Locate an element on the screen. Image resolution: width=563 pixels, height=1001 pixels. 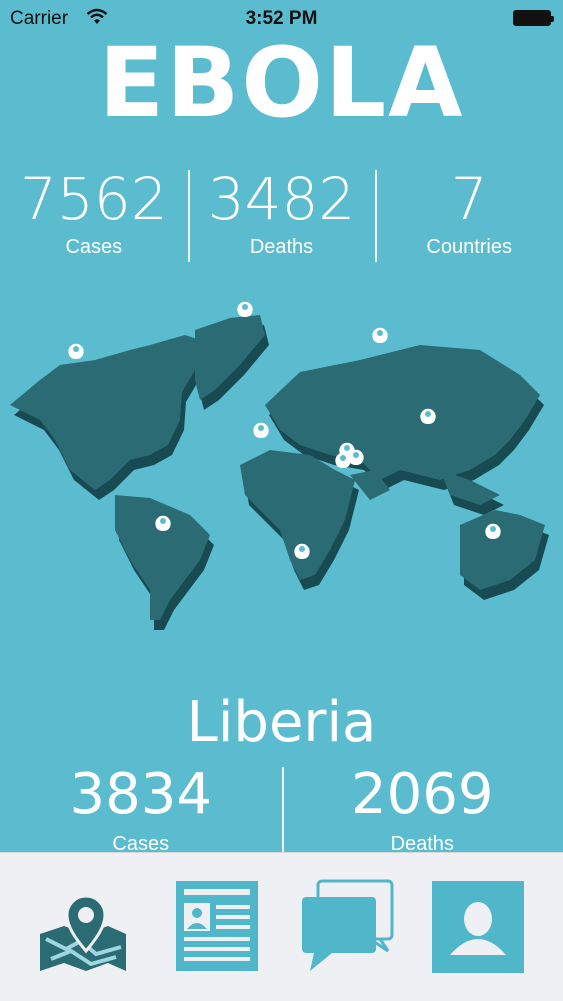
chat-bubbles-icon is located at coordinates (347, 926).